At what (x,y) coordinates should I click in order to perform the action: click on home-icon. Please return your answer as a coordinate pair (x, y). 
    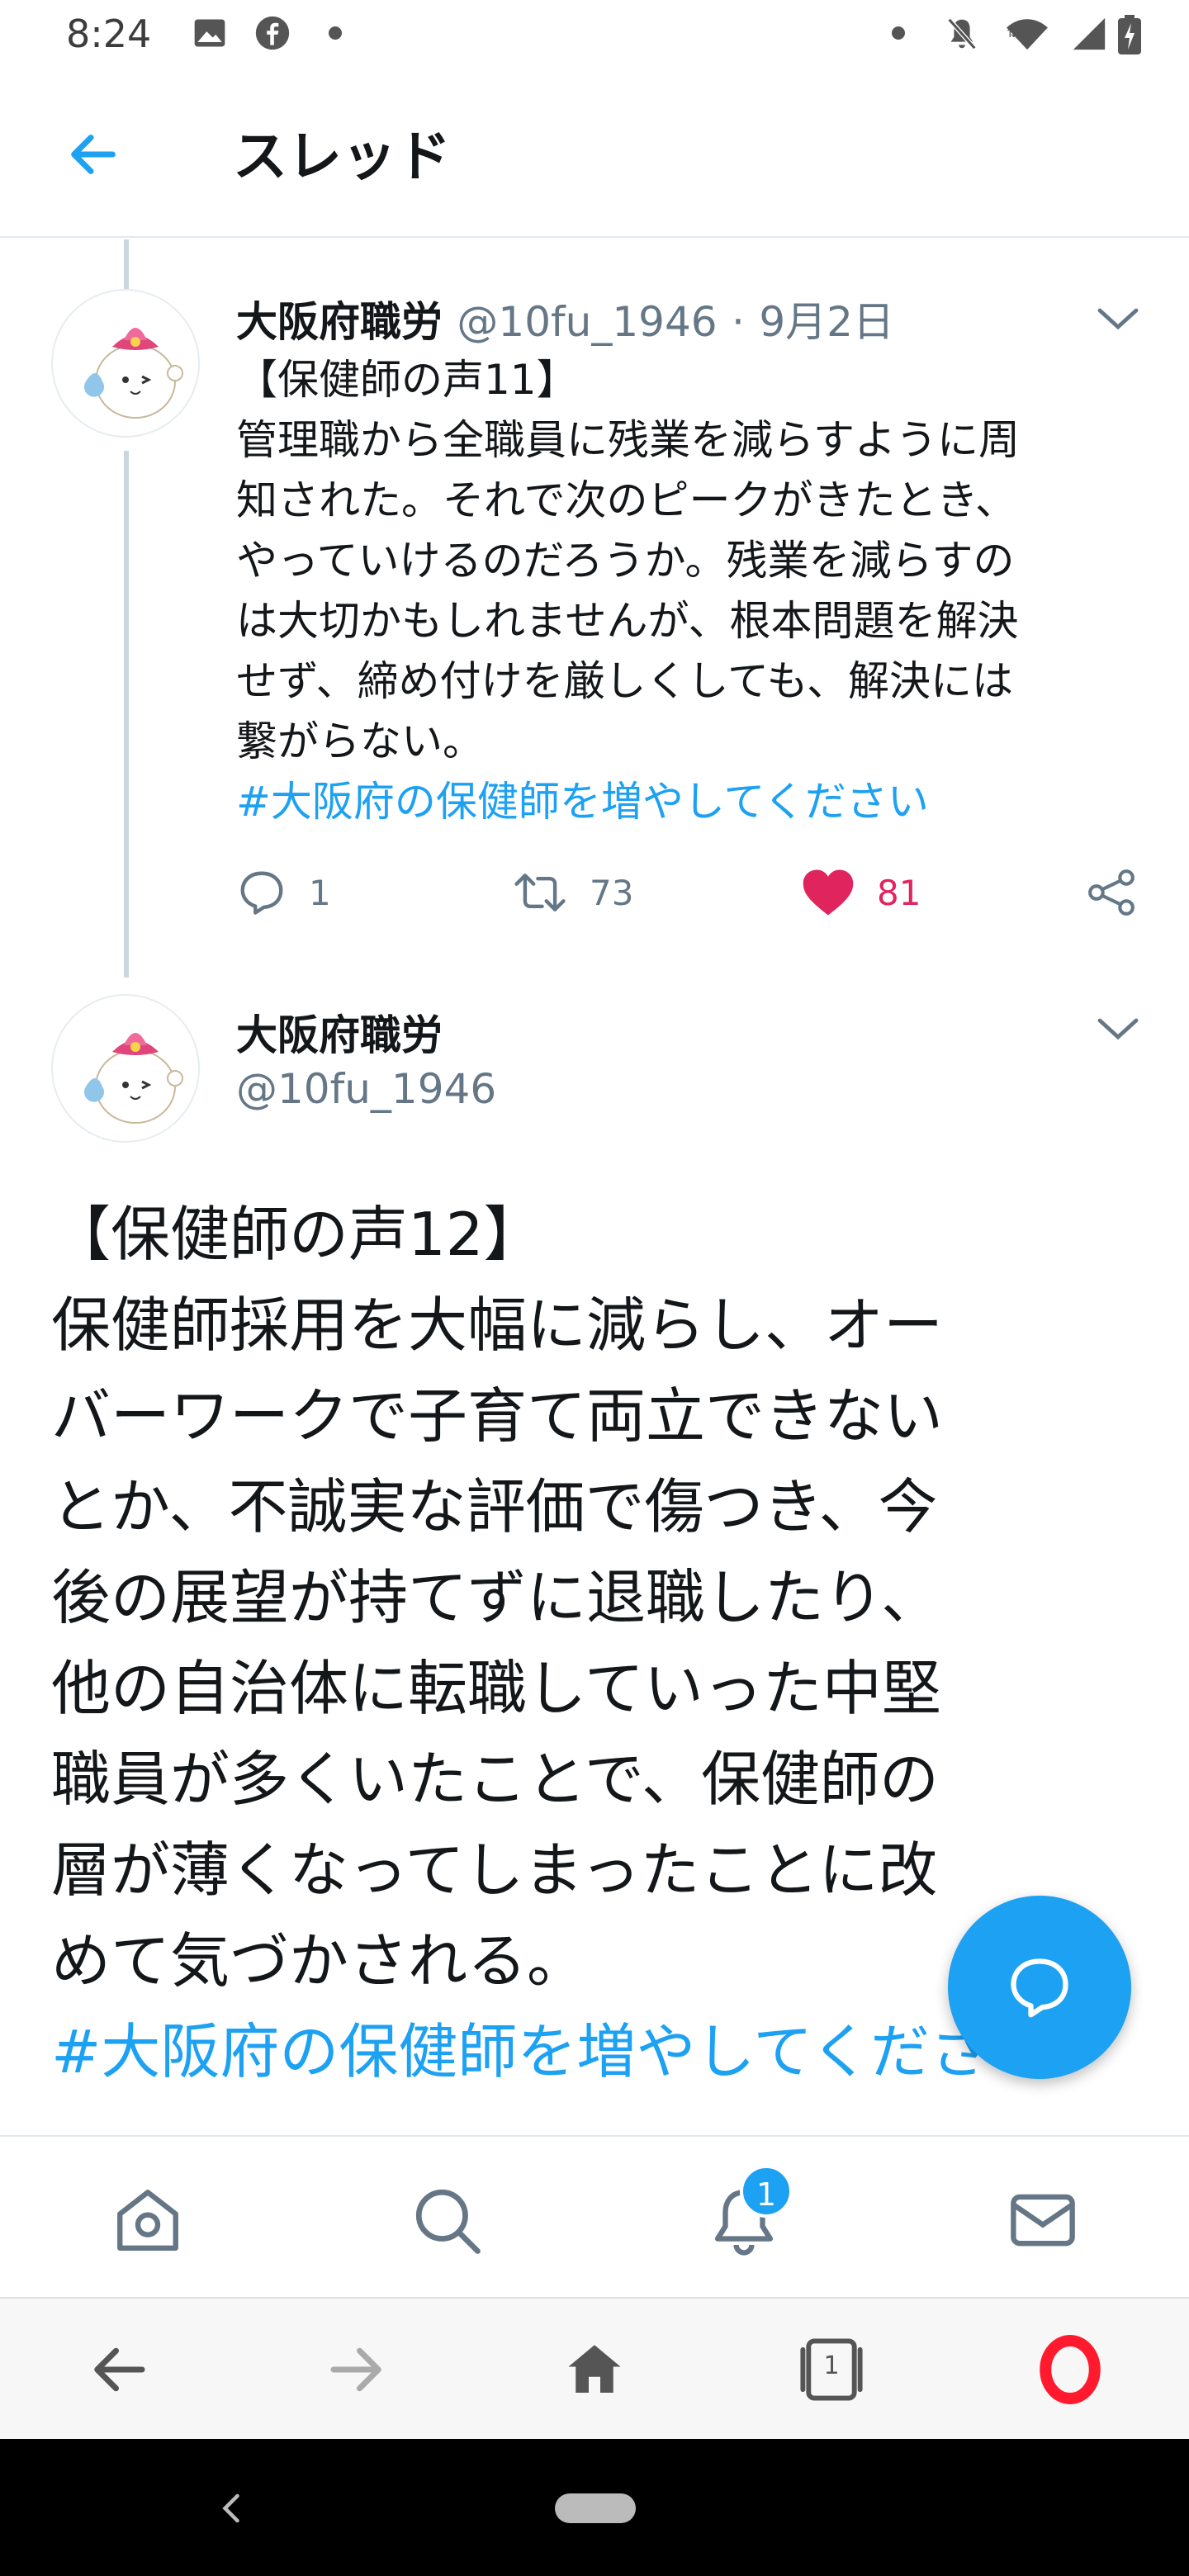
    Looking at the image, I should click on (148, 2220).